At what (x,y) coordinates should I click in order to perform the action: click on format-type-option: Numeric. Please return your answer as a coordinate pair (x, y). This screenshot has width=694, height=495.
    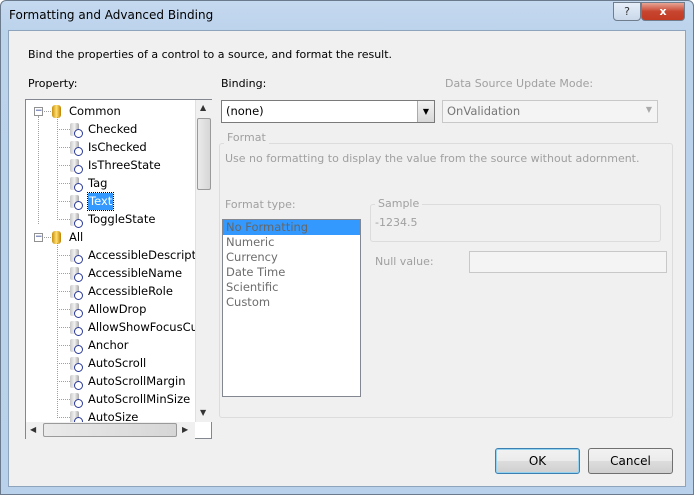
    Looking at the image, I should click on (291, 242).